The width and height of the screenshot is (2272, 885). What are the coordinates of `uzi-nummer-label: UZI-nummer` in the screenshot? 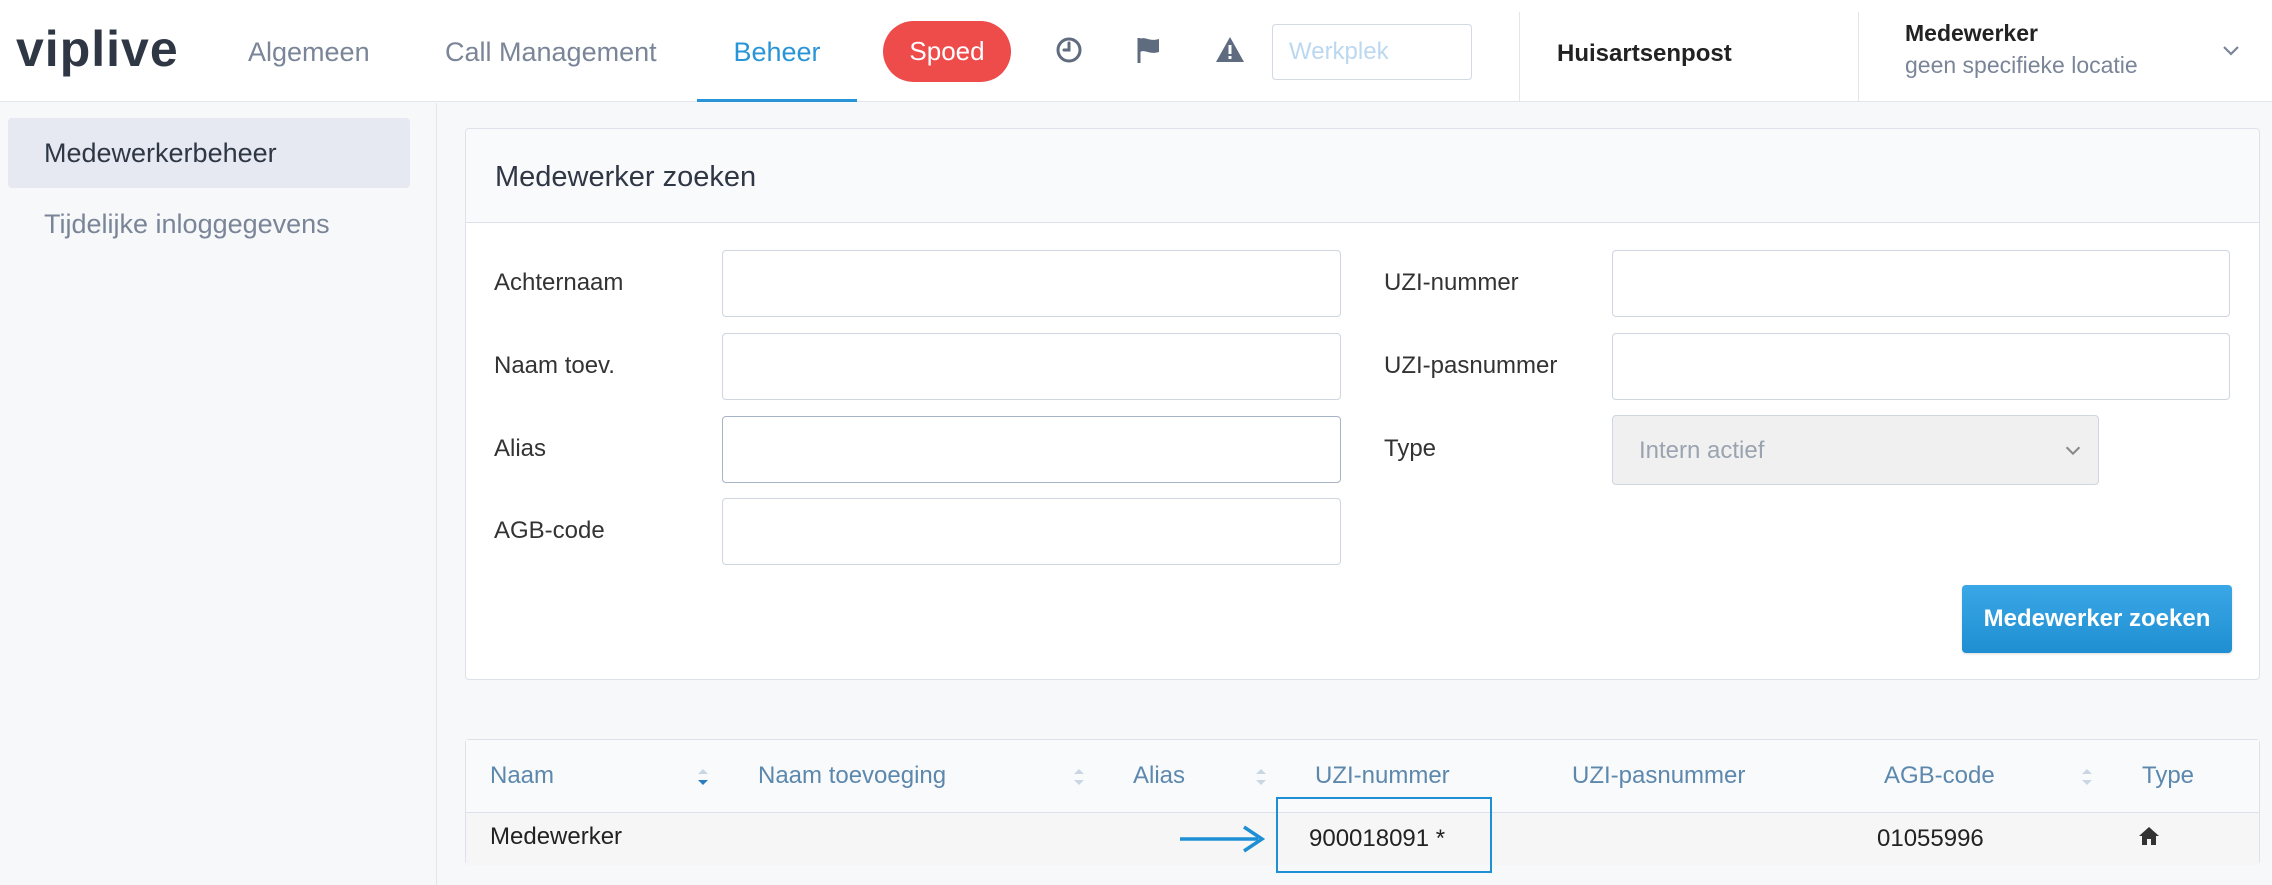 It's located at (1451, 282).